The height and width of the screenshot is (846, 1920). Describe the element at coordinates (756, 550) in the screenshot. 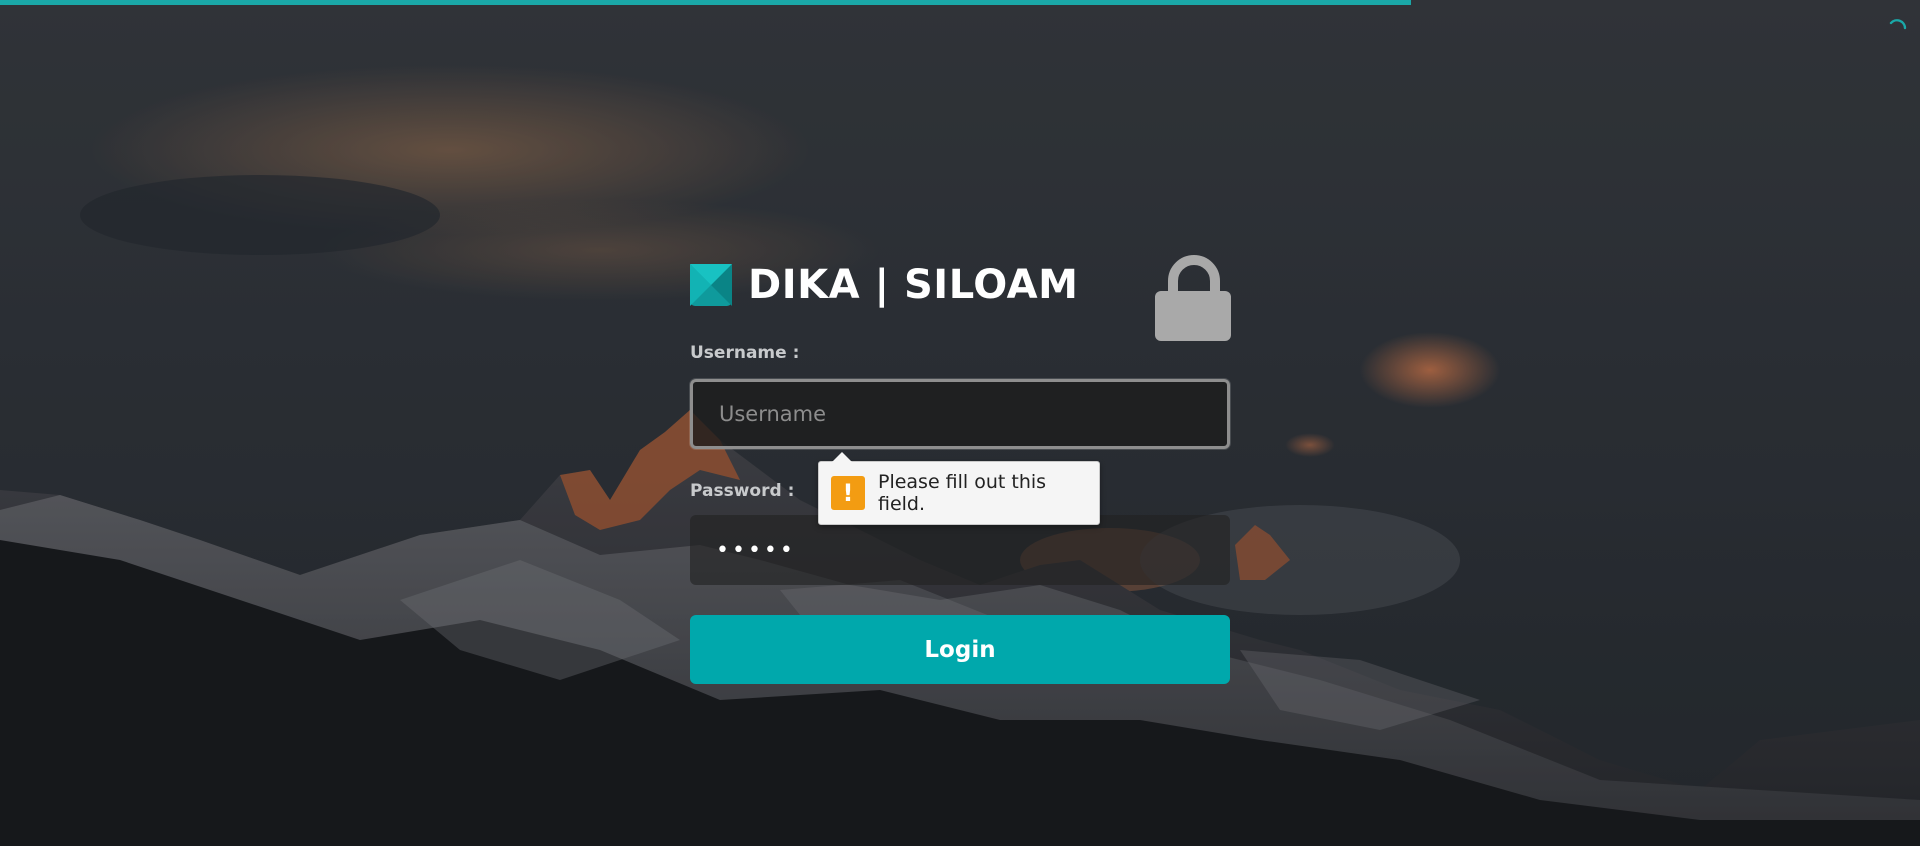

I see `password-masked-value: •••••` at that location.